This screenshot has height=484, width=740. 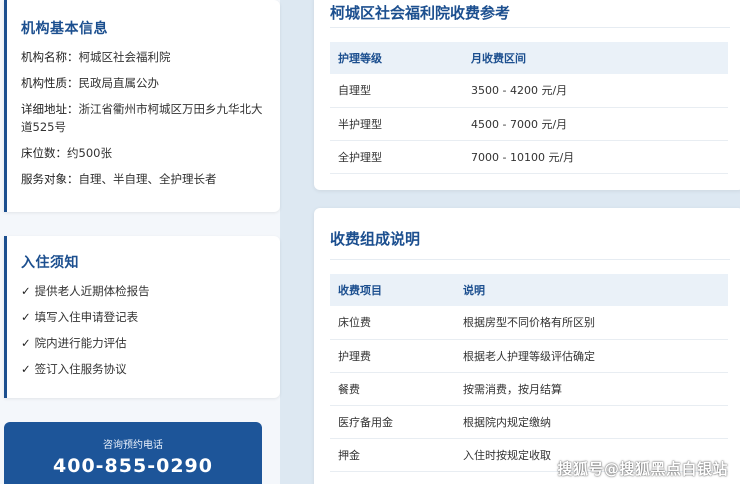 What do you see at coordinates (124, 57) in the screenshot?
I see `info-name-value: 柯城区社会福利院` at bounding box center [124, 57].